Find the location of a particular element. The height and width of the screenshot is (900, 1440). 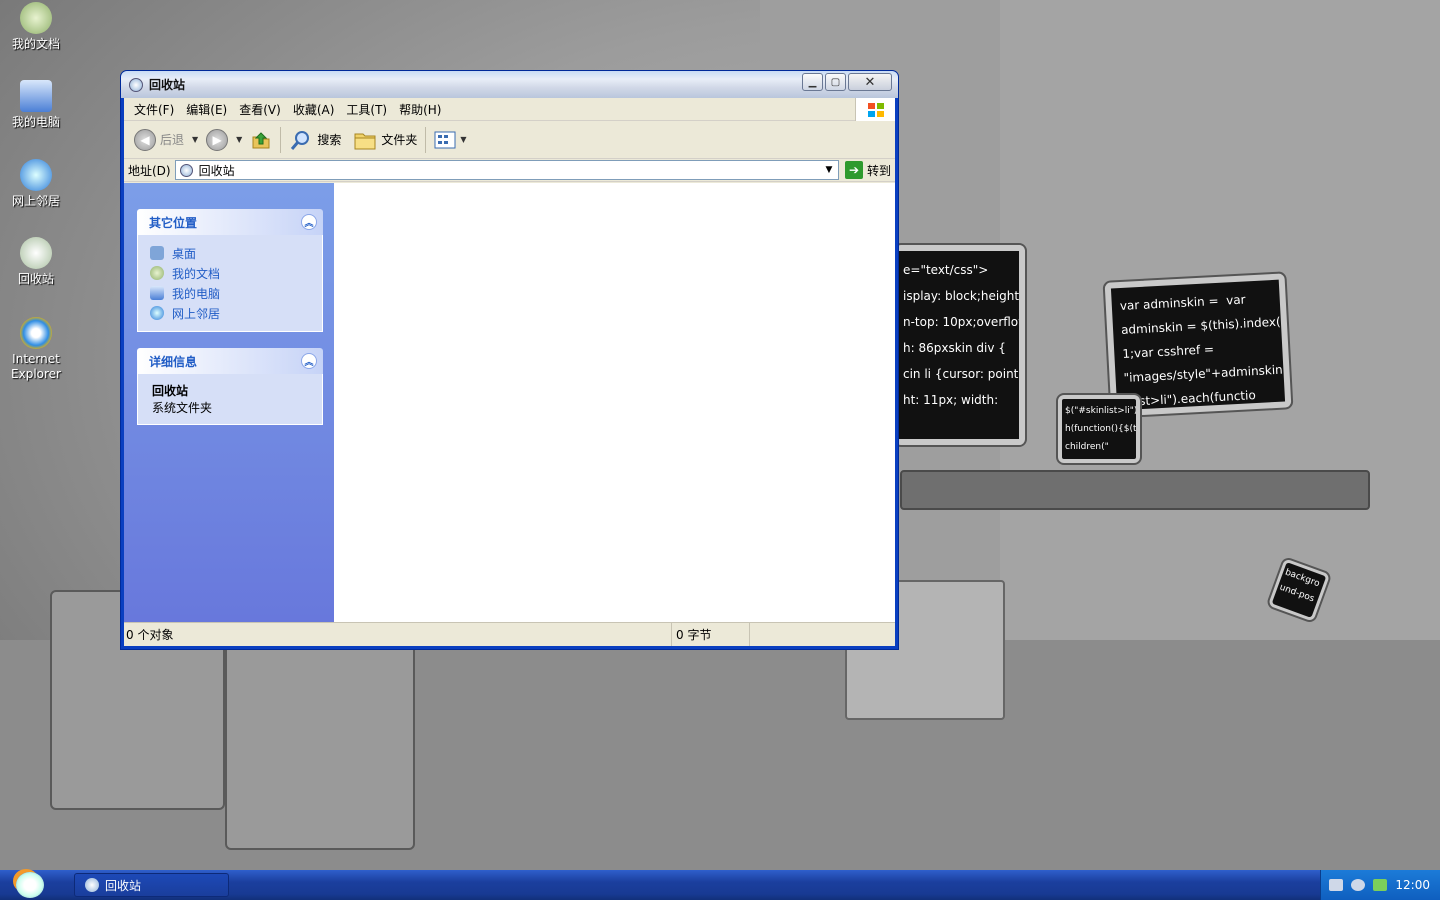

other-places-panel: 其它位置 ︽ 桌面 我的文档 我的电脑 网上邻居 is located at coordinates (230, 270).